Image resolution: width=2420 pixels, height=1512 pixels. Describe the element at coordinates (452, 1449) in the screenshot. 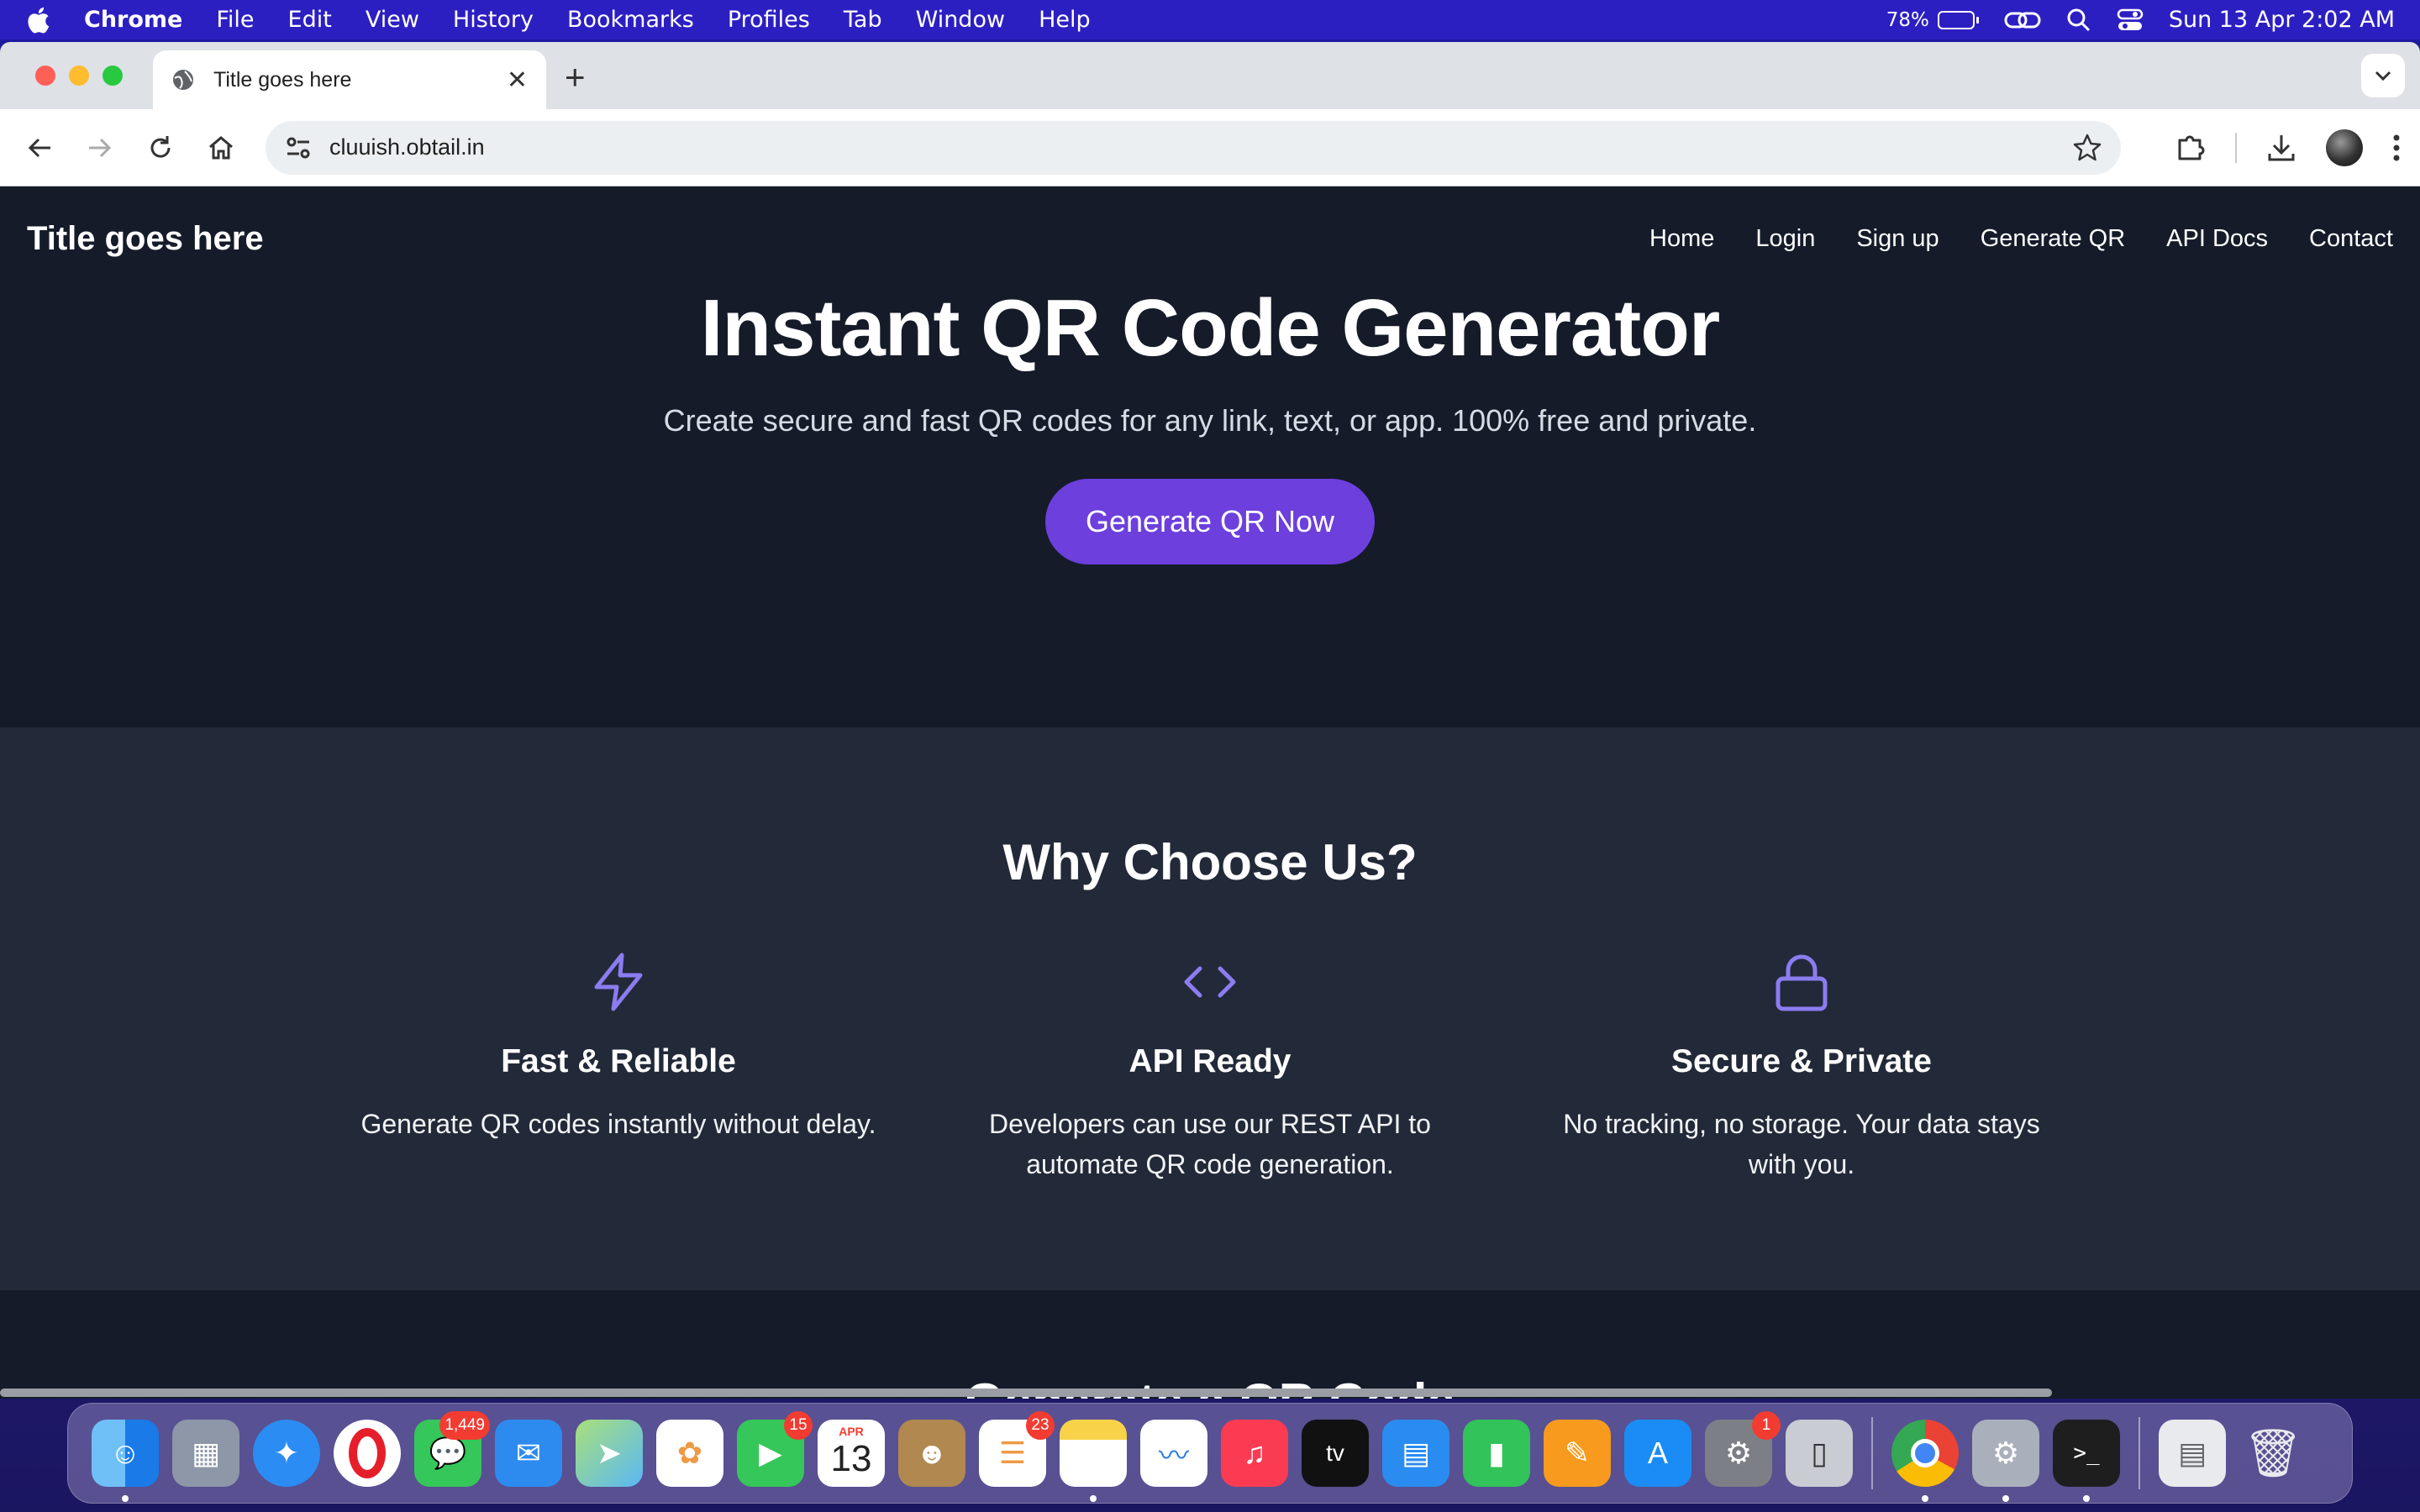

I see `messages-icon: 💬 1,449` at that location.